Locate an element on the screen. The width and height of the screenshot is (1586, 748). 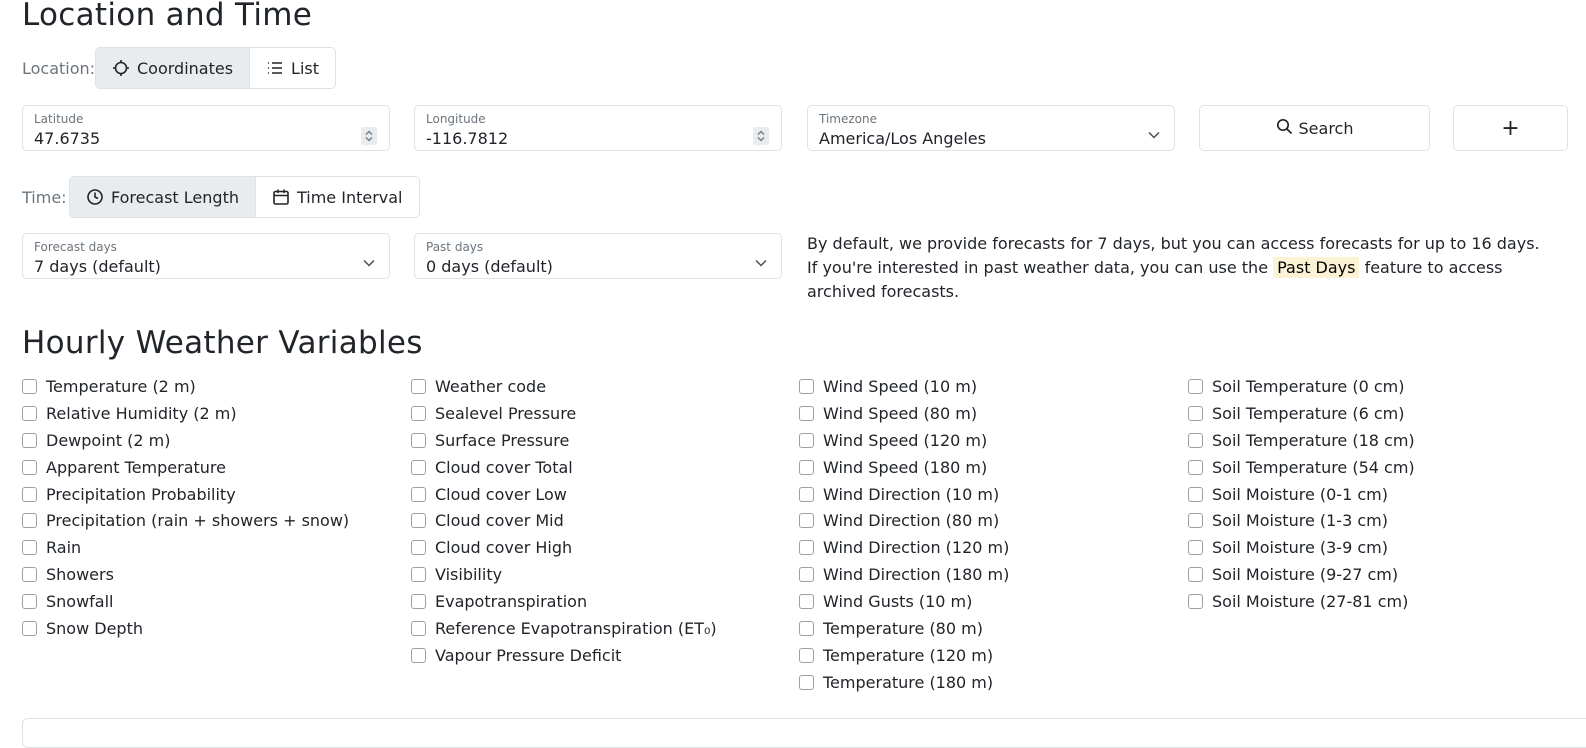
variable-option: Sealevel Pressure is located at coordinates (564, 413).